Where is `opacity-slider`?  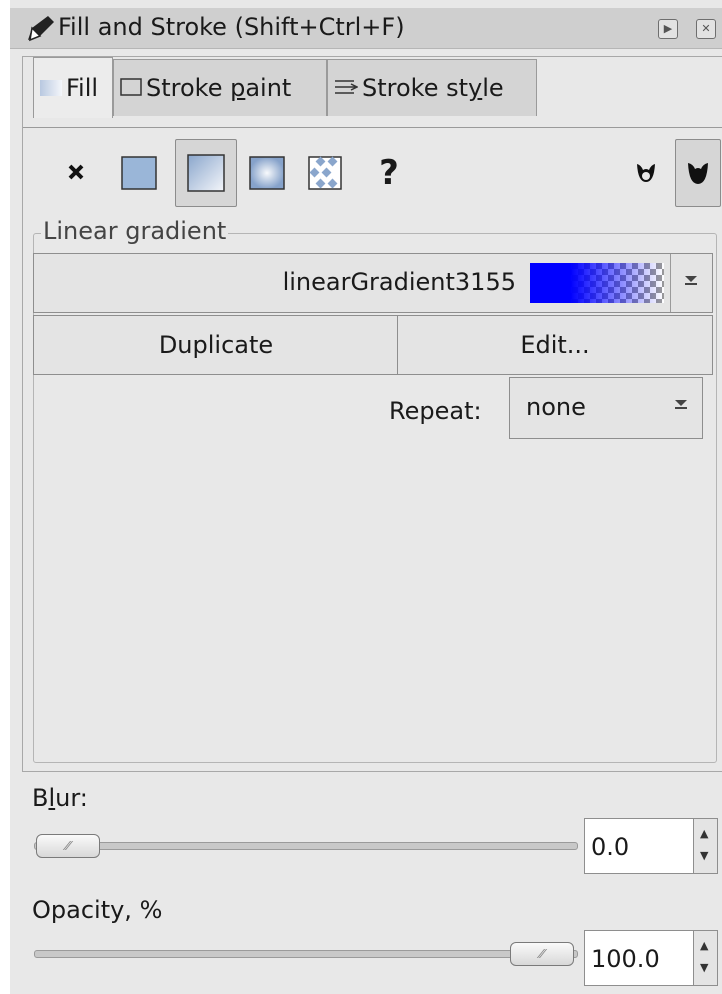
opacity-slider is located at coordinates (306, 954).